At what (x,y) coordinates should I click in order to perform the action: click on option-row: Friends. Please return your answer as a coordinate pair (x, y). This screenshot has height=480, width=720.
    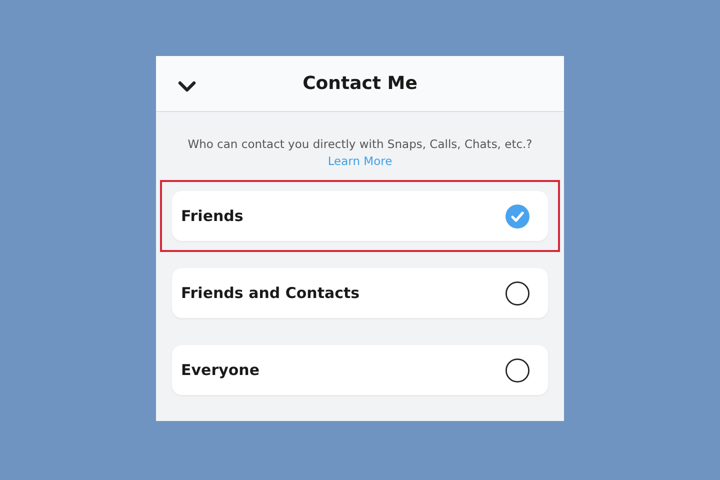
    Looking at the image, I should click on (360, 216).